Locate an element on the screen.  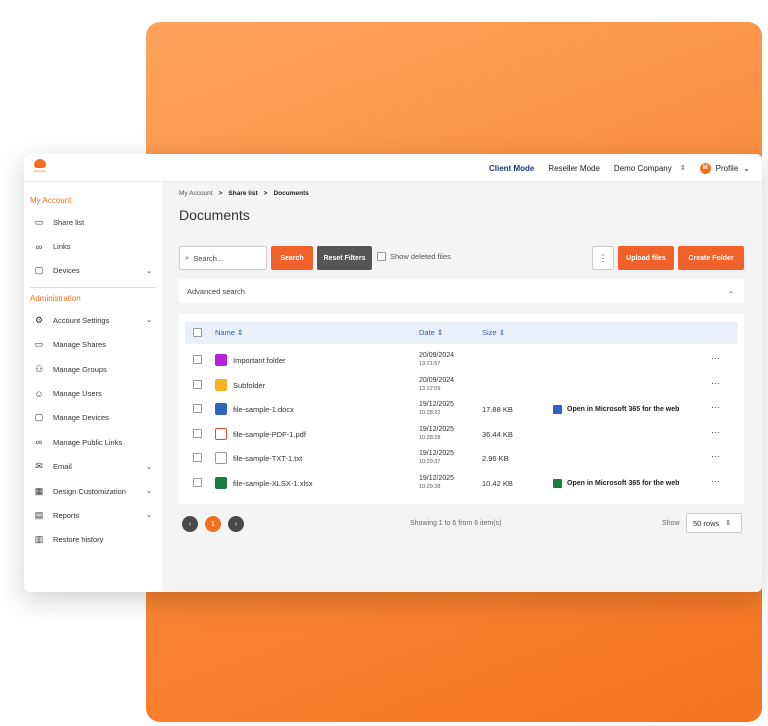
sidebar-item-label: Manage Shares is located at coordinates (79, 345).